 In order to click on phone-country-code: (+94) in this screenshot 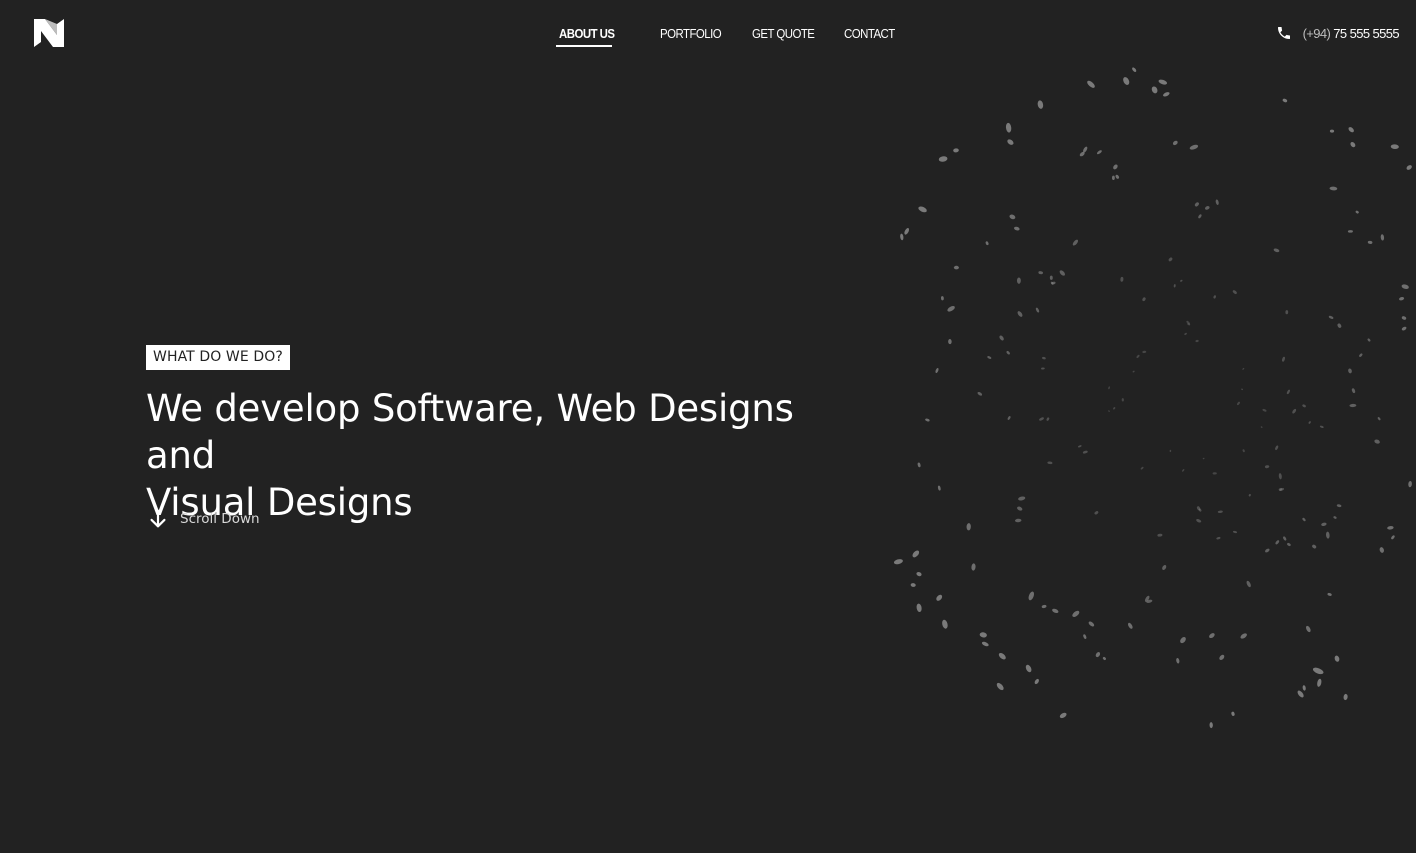, I will do `click(1316, 33)`.